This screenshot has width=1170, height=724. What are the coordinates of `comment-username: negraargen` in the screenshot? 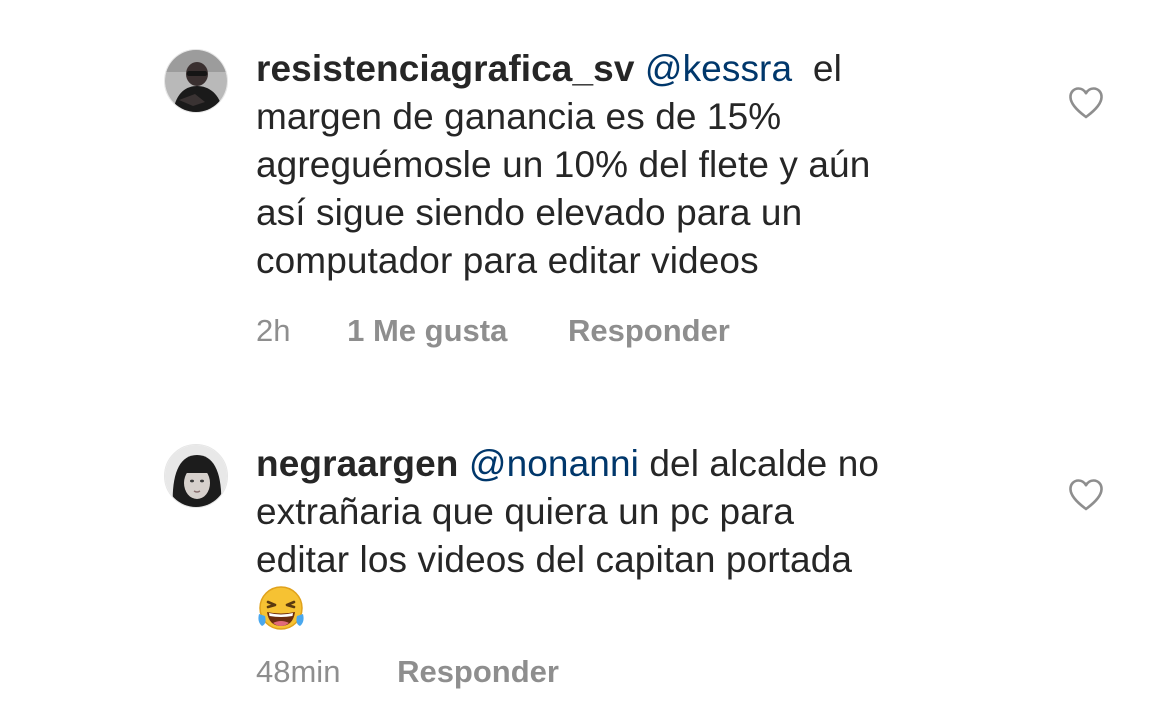 It's located at (357, 463).